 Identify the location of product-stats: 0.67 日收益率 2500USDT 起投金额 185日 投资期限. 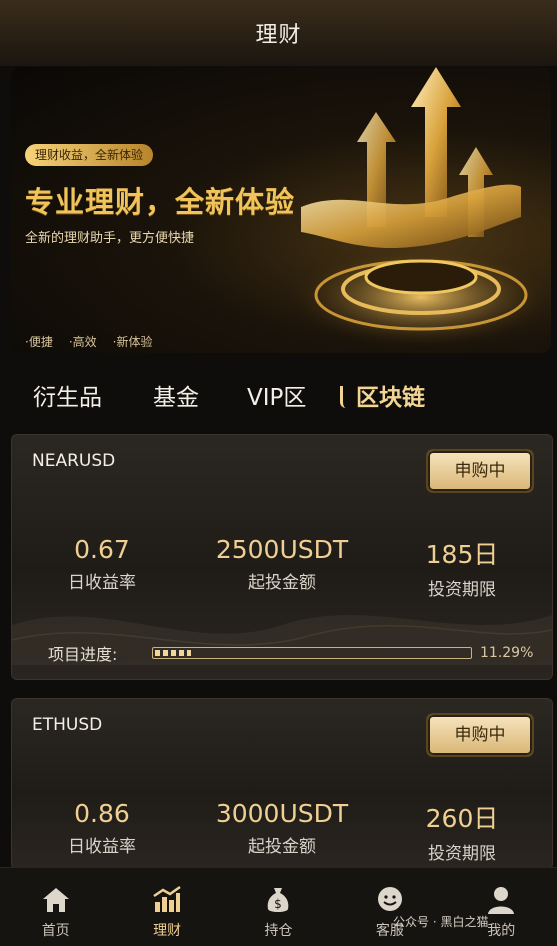
(282, 567).